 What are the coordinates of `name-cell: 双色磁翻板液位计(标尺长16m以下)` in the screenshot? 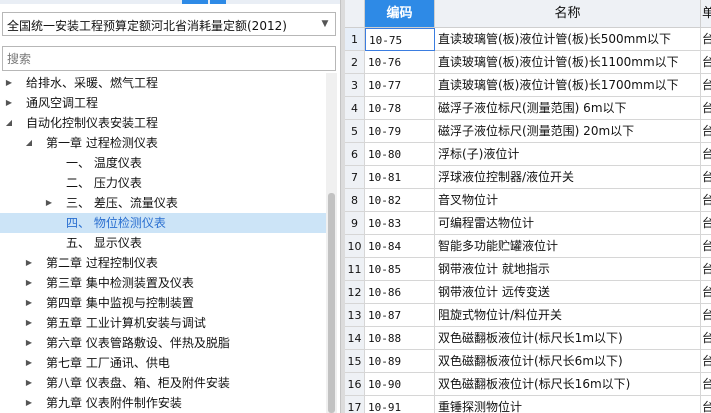 It's located at (568, 384).